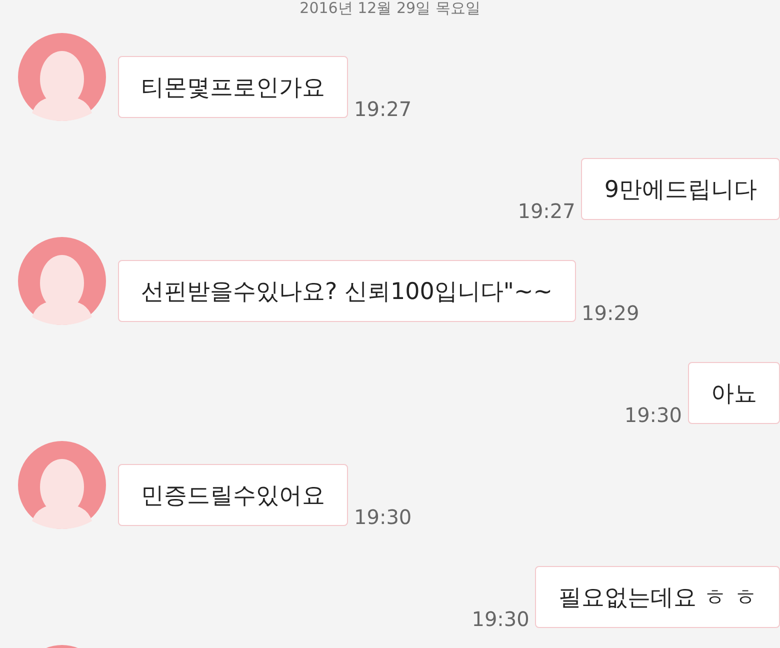  I want to click on message-bubble: 선핀받을수있나요? 신뢰100입니다"~~, so click(347, 291).